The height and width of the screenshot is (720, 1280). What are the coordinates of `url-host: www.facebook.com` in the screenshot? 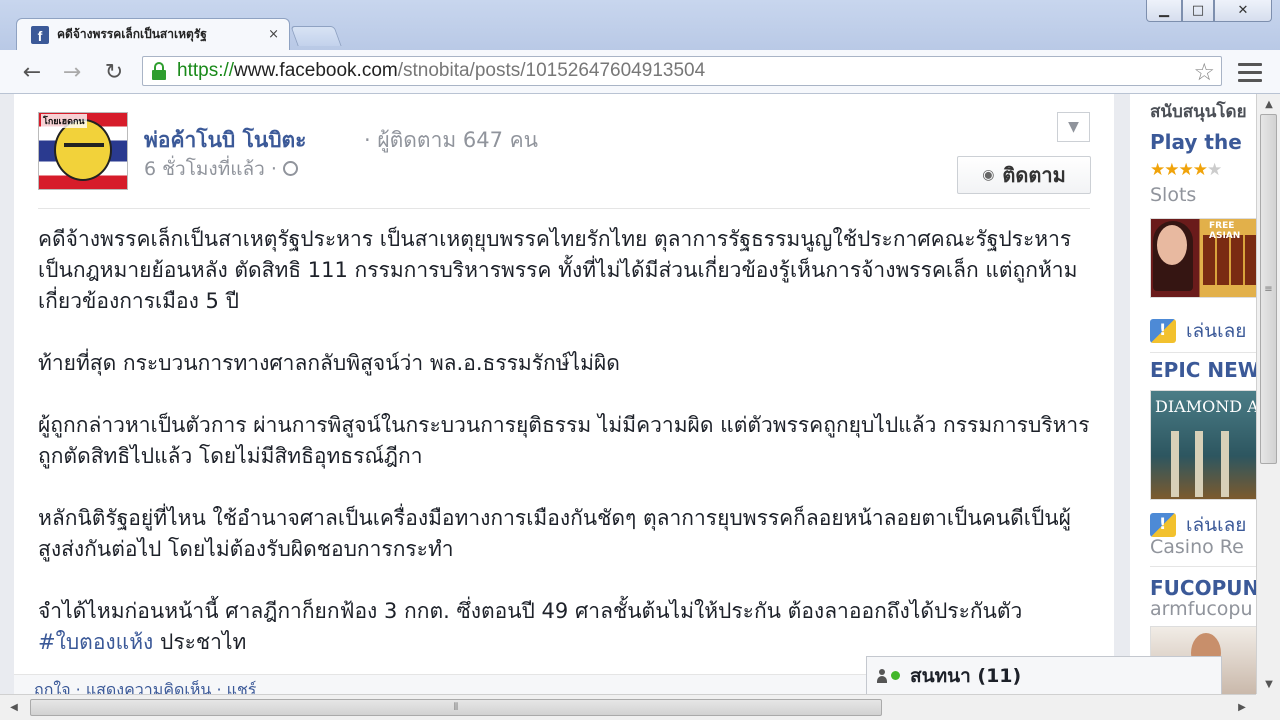 It's located at (316, 70).